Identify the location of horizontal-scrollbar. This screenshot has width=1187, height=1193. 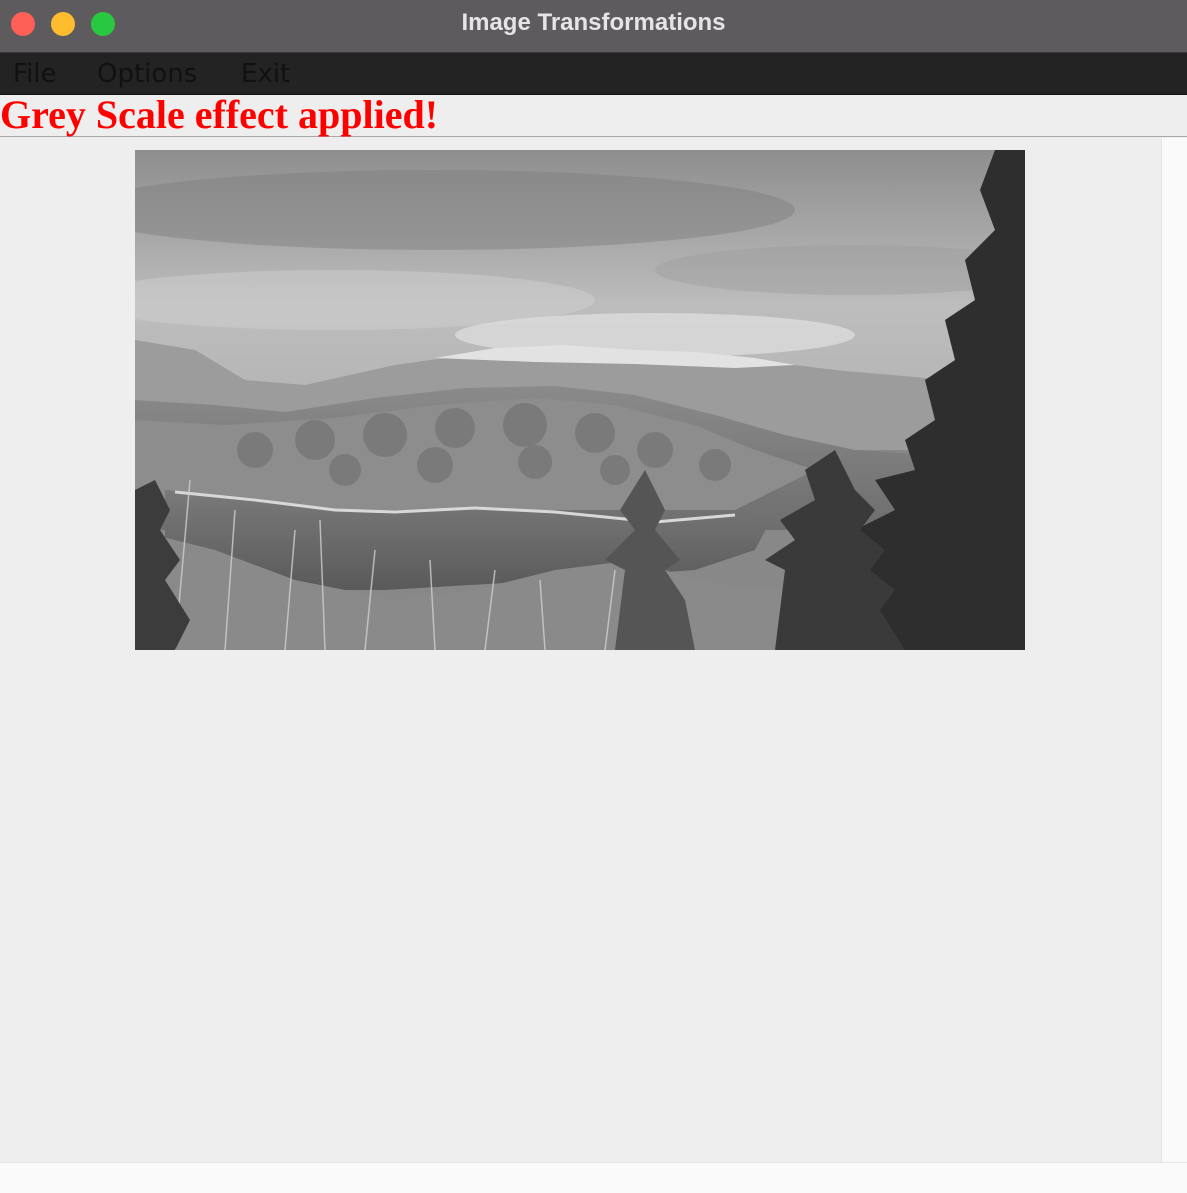
(593, 1177).